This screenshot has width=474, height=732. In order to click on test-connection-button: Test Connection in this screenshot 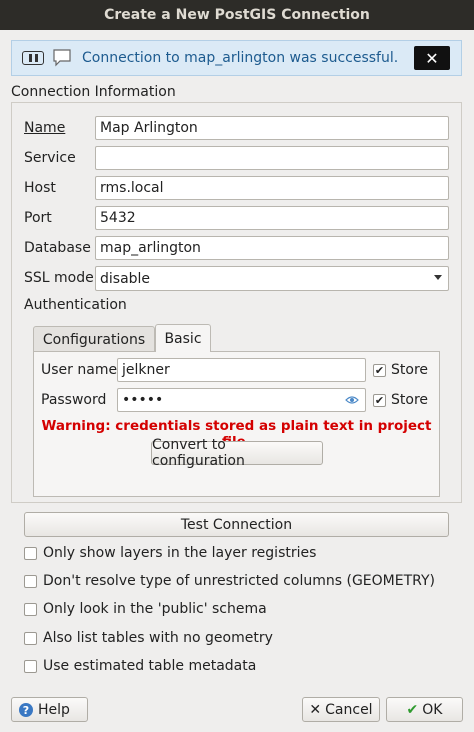, I will do `click(236, 524)`.